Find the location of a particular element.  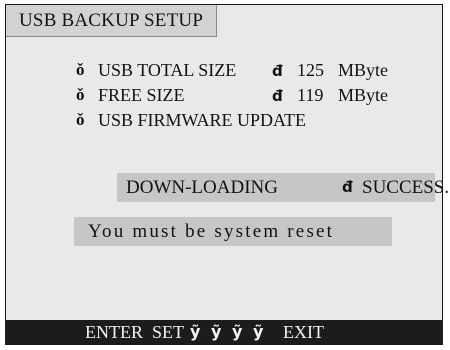

download-action-text: DOWN-LOADING is located at coordinates (202, 187).